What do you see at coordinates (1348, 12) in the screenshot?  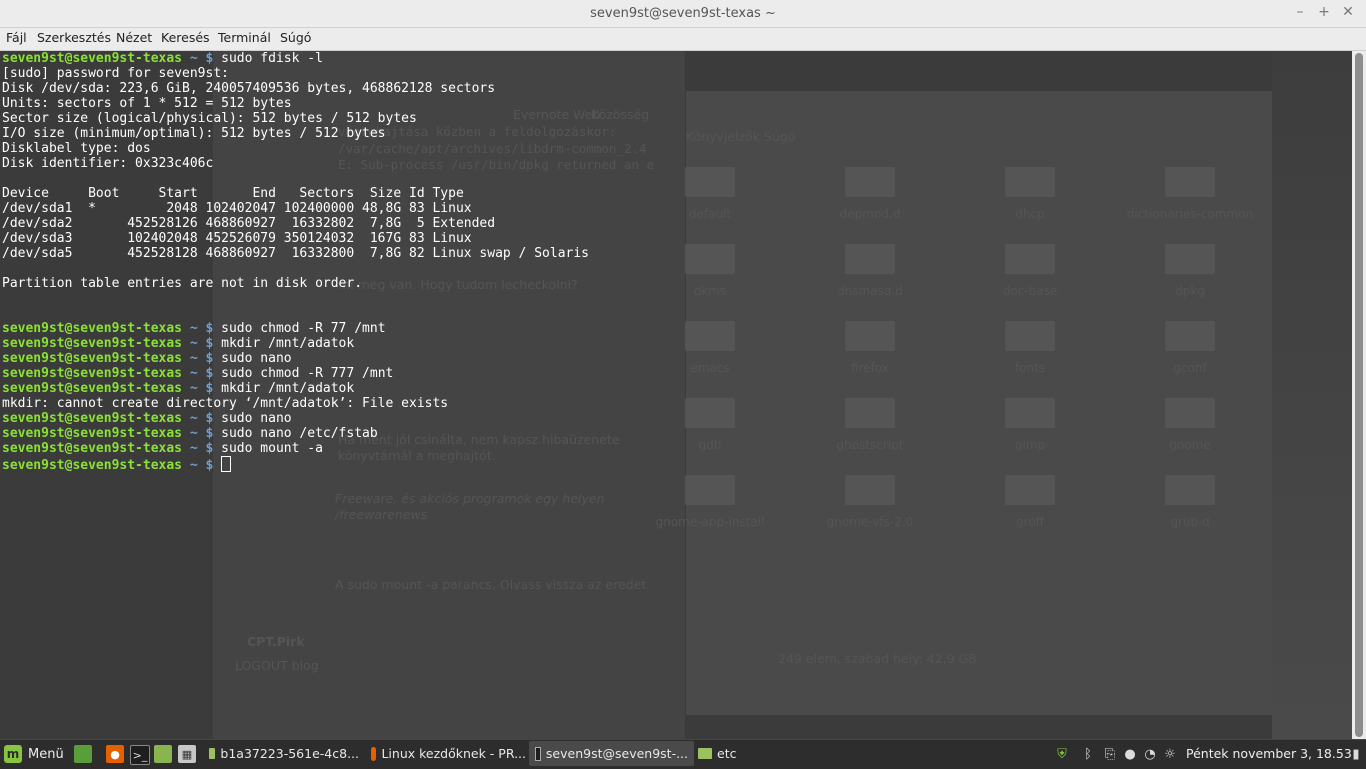 I see `close-button: ✕` at bounding box center [1348, 12].